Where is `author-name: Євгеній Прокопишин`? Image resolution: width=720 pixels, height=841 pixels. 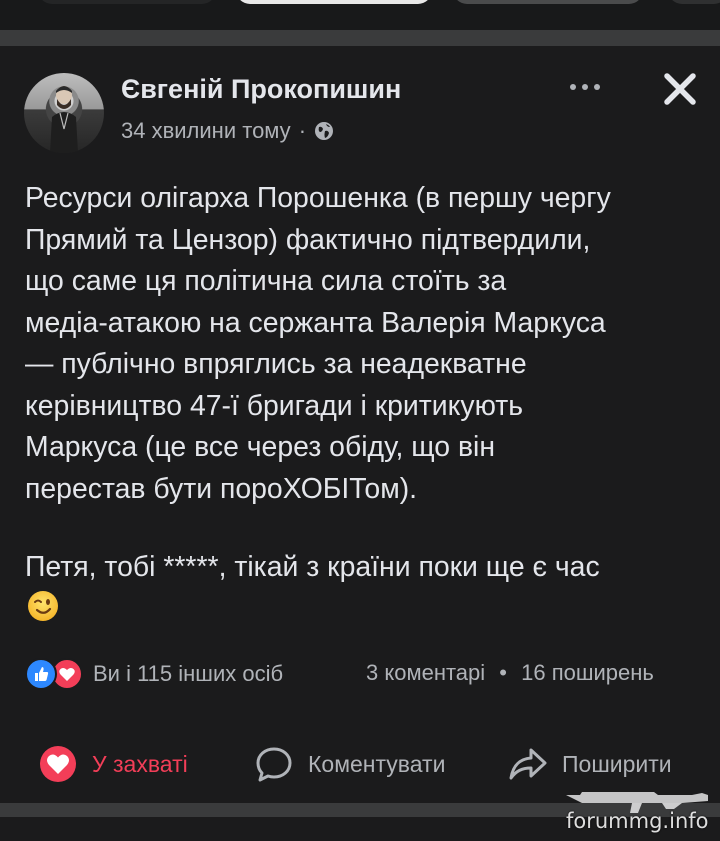
author-name: Євгеній Прокопишин is located at coordinates (261, 89).